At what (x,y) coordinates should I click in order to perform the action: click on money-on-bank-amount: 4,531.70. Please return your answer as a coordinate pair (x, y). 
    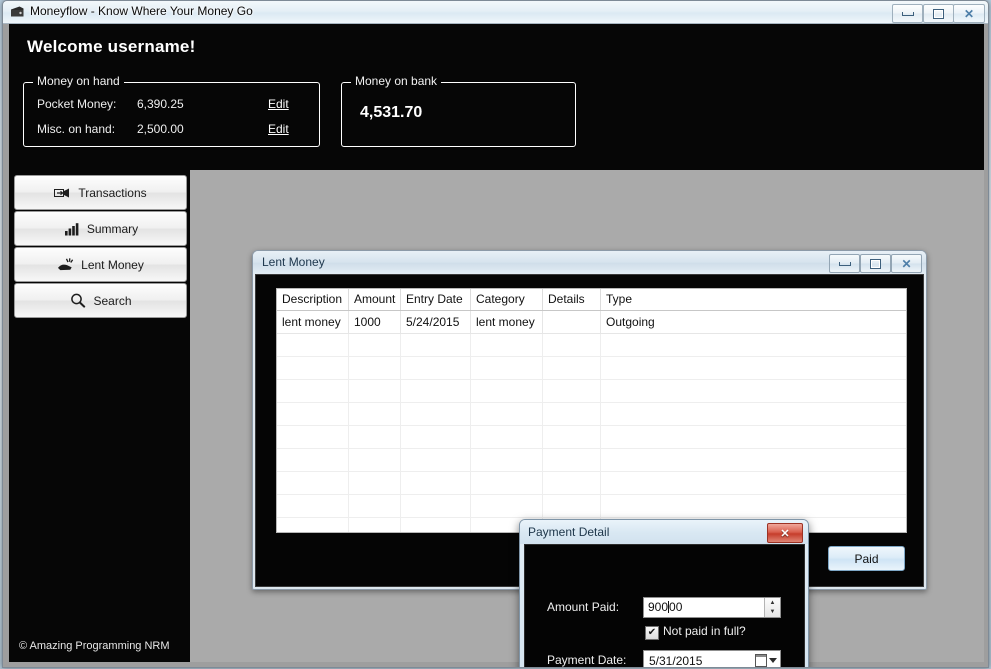
    Looking at the image, I should click on (391, 112).